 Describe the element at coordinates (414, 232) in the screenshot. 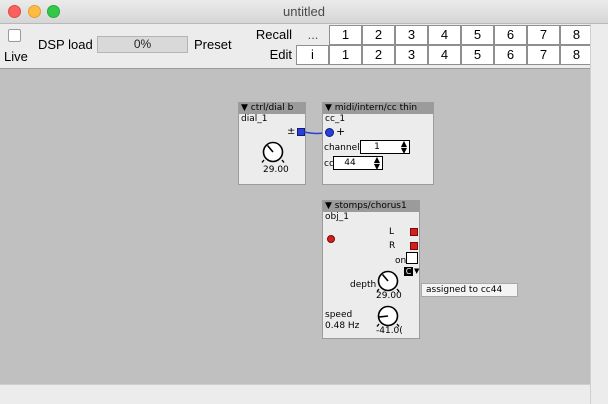

I see `left-outlet` at that location.